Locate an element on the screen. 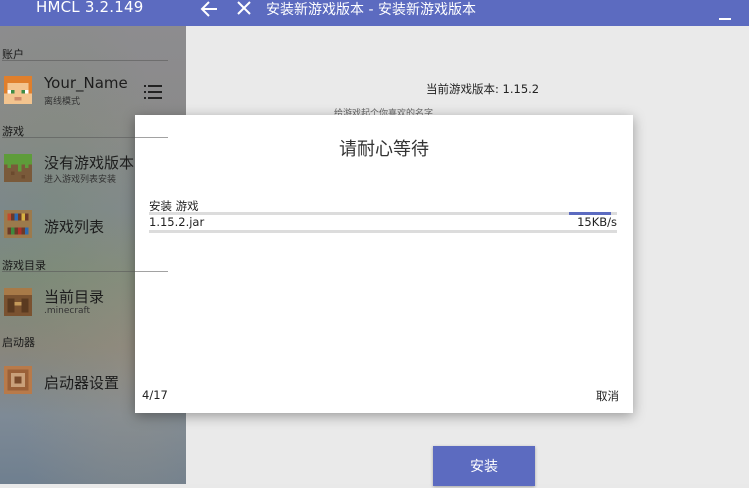 The width and height of the screenshot is (749, 488). sidebar-item-label: 启动器设置 is located at coordinates (82, 383).